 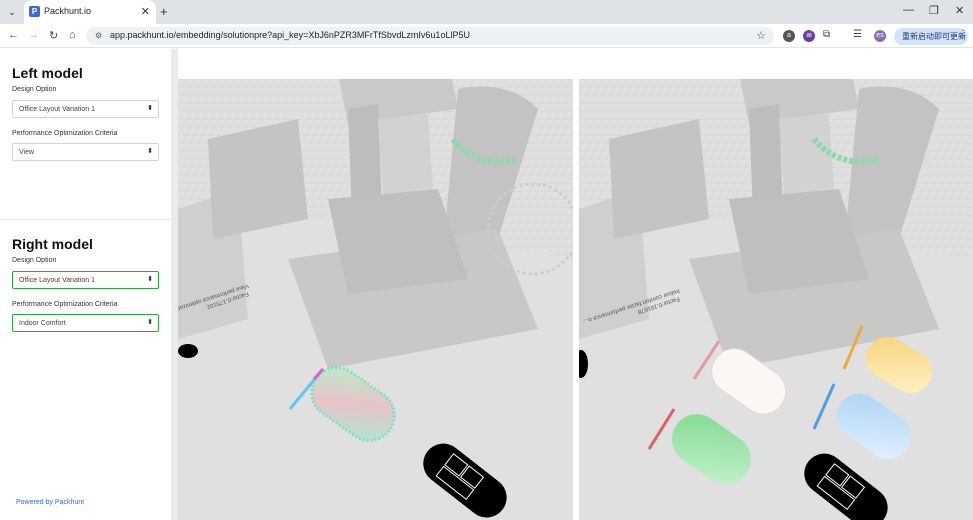 I want to click on new-tab-icon: +, so click(x=164, y=11).